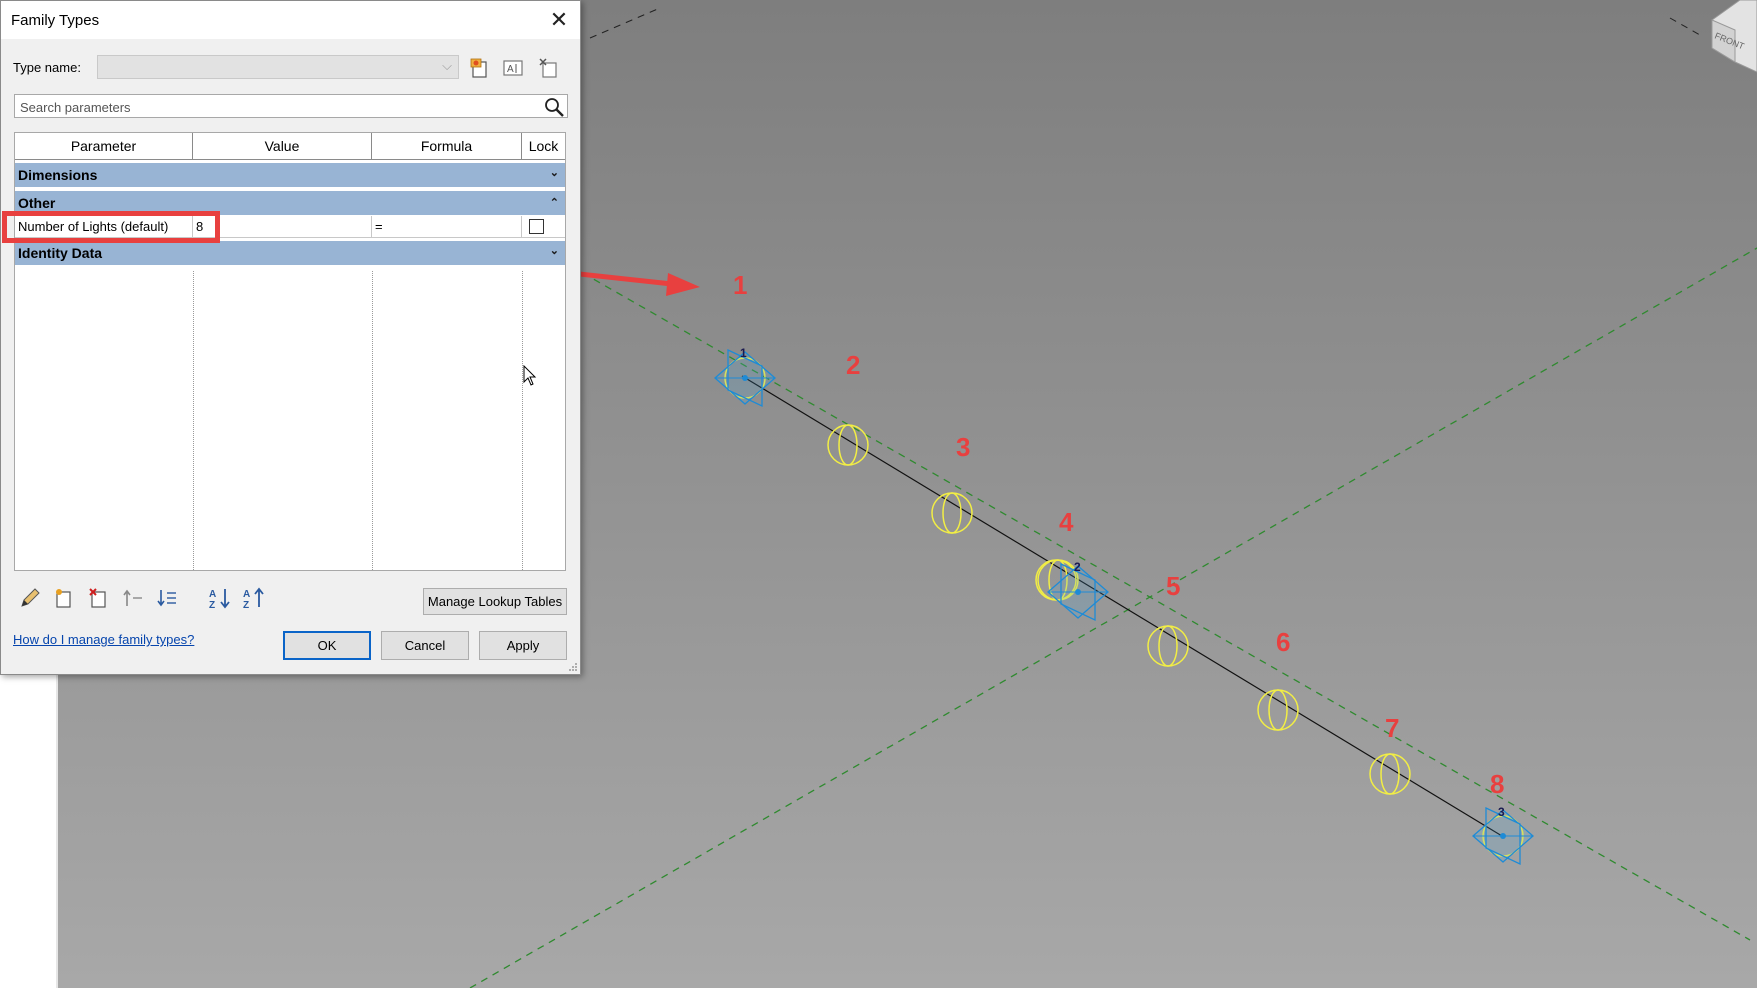 The image size is (1757, 988). Describe the element at coordinates (290, 253) in the screenshot. I see `group-identity-data: Identity Data ⌄` at that location.